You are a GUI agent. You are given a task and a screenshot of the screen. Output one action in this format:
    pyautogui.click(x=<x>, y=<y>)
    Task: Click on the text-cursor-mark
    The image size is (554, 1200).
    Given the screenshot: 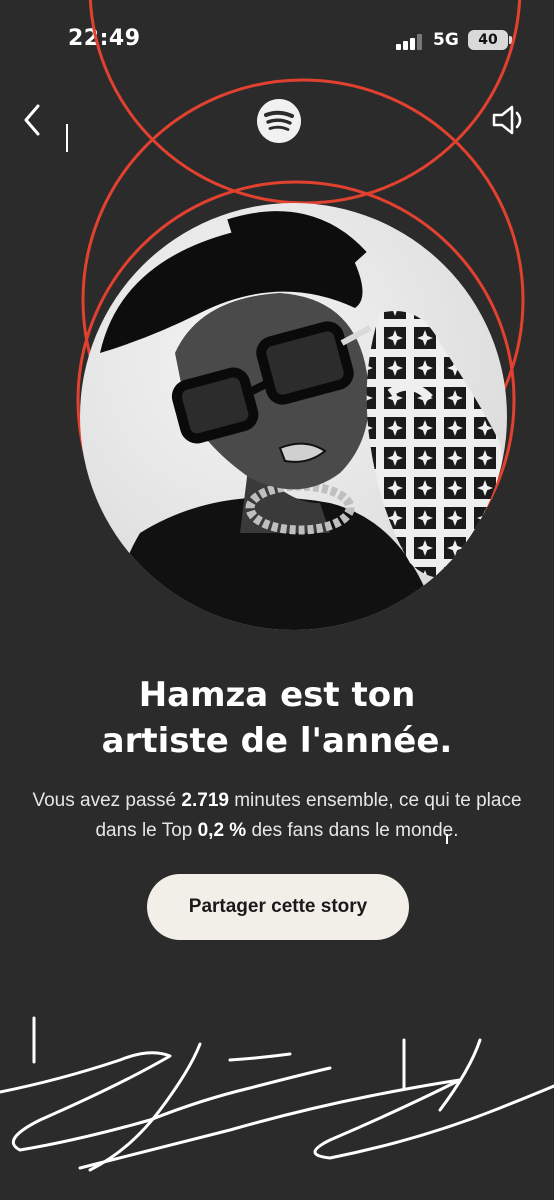 What is the action you would take?
    pyautogui.click(x=67, y=138)
    